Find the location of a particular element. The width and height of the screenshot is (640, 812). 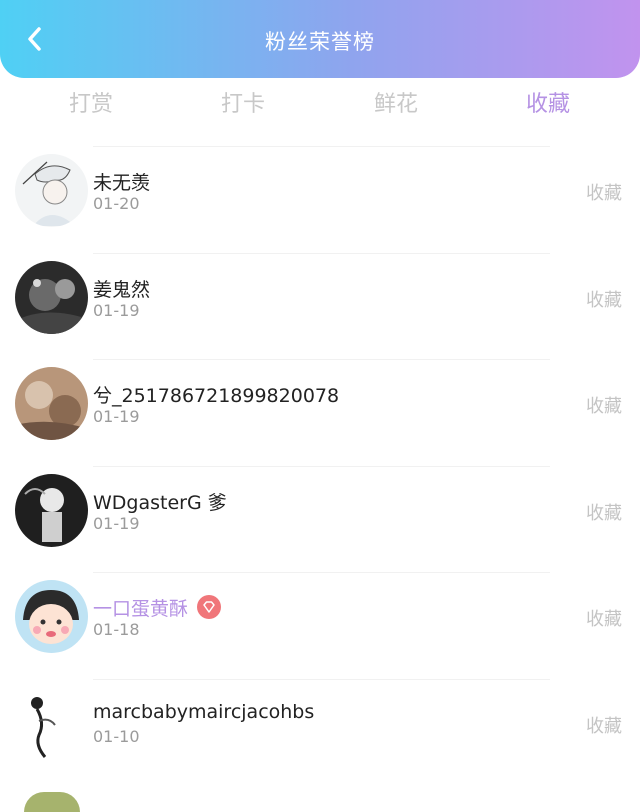

list-item: 一口蛋黄酥 01-18 收藏 is located at coordinates (320, 625).